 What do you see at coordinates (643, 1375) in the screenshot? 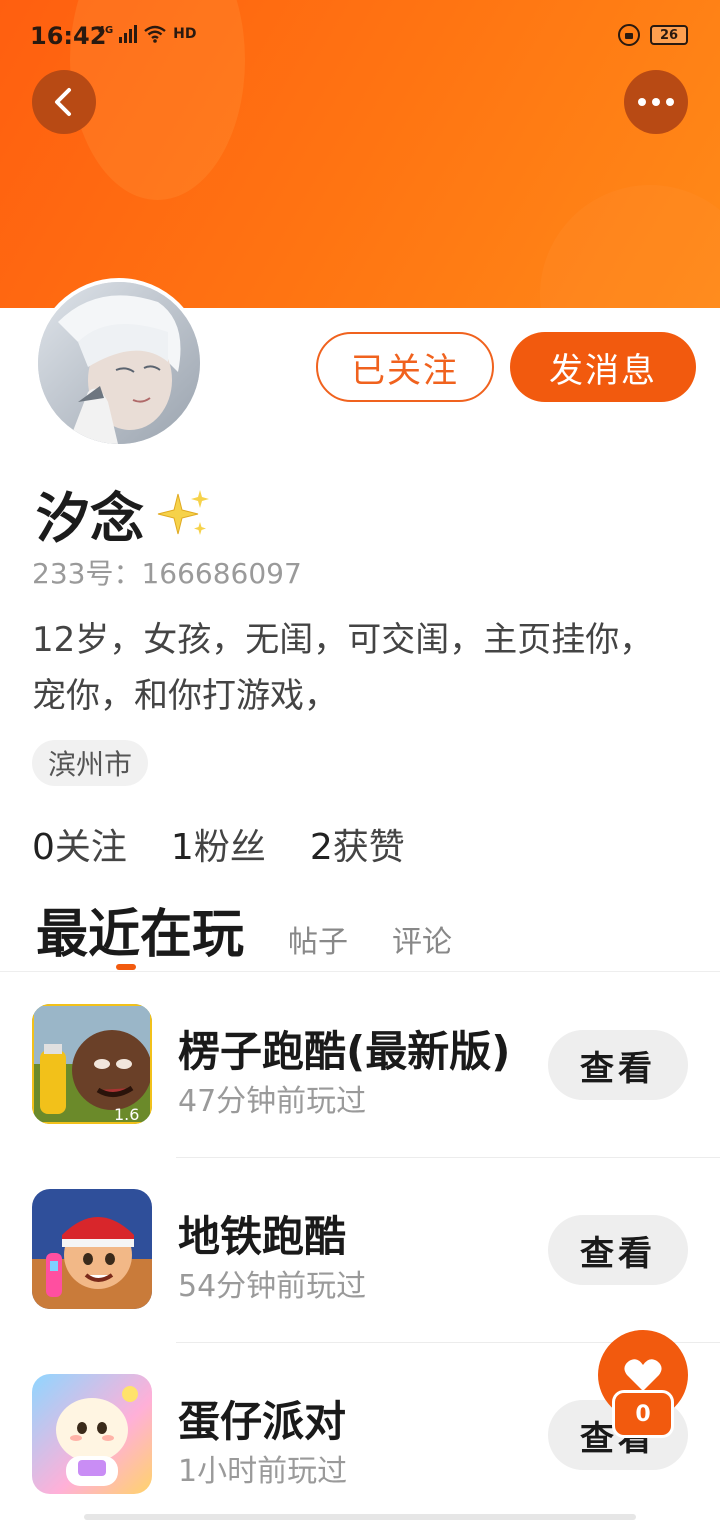
I see `heart-icon` at bounding box center [643, 1375].